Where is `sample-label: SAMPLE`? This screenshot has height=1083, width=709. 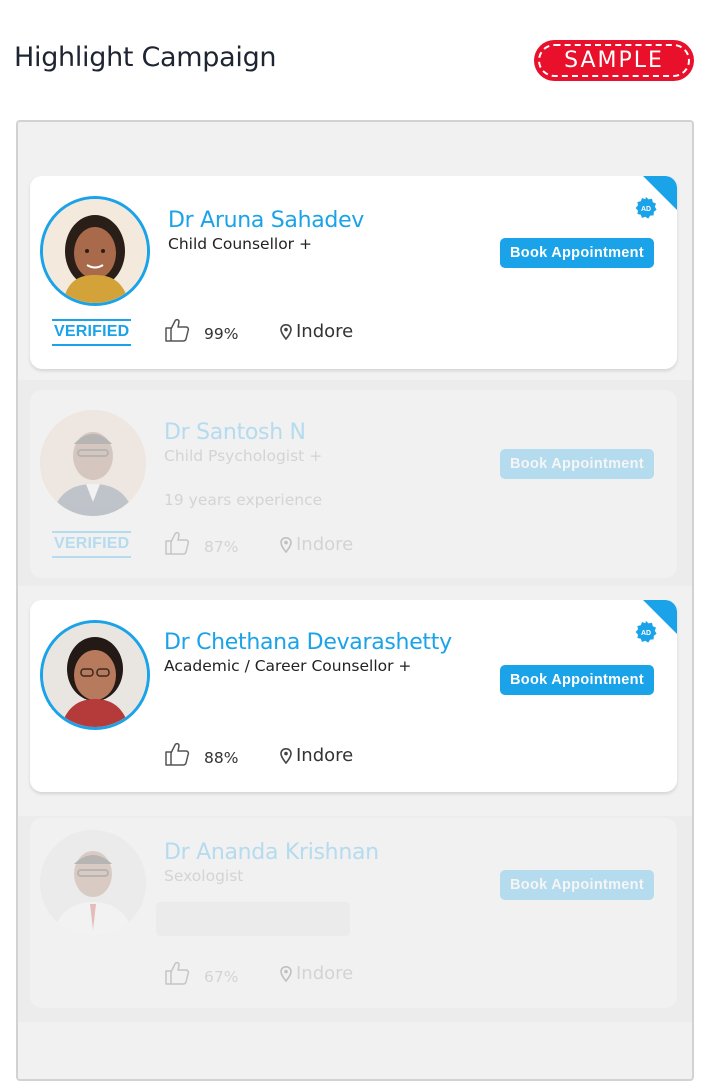 sample-label: SAMPLE is located at coordinates (614, 60).